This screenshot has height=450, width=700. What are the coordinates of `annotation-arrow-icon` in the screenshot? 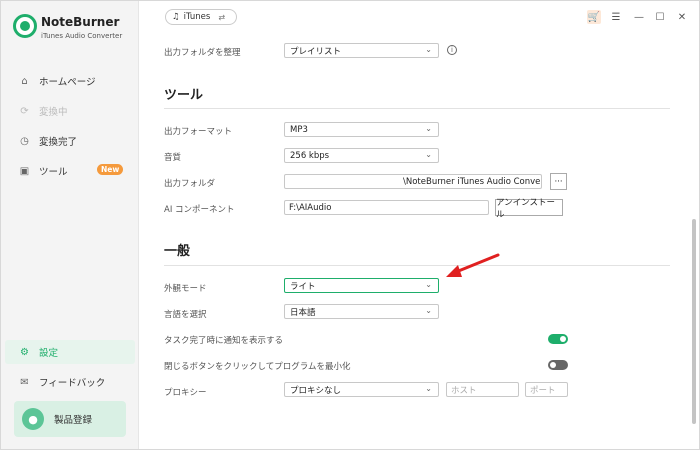 It's located at (473, 265).